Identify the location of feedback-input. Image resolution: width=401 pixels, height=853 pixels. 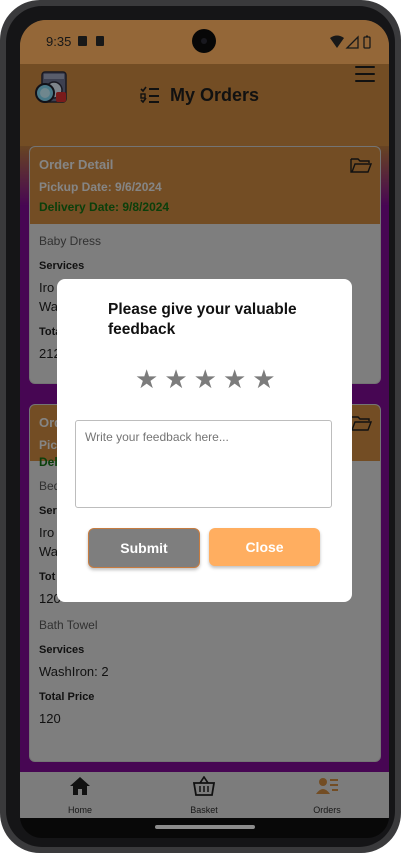
(203, 464).